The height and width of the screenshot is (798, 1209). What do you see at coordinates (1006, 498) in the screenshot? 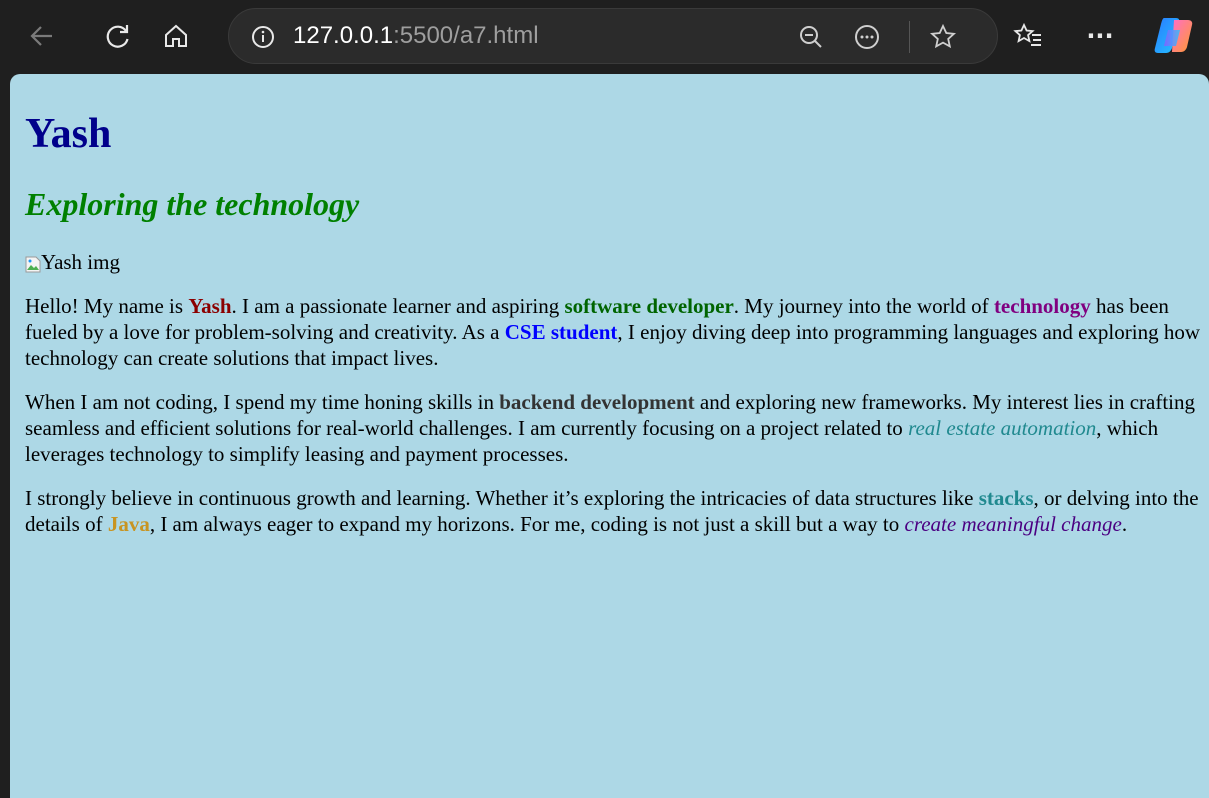
I see `stacks-highlight: stacks` at bounding box center [1006, 498].